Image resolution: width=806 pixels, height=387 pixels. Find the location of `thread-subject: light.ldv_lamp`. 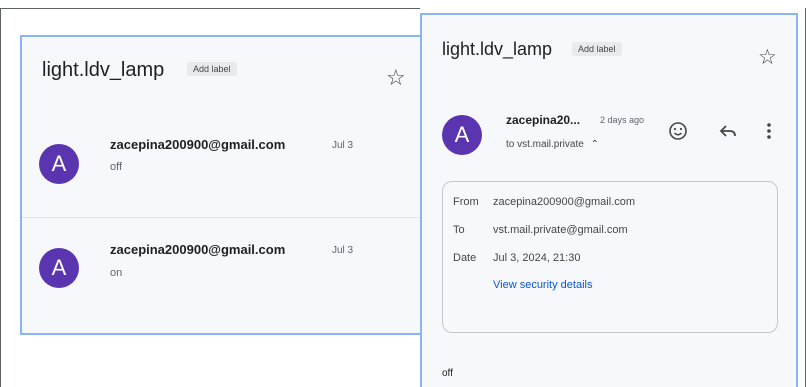

thread-subject: light.ldv_lamp is located at coordinates (103, 70).